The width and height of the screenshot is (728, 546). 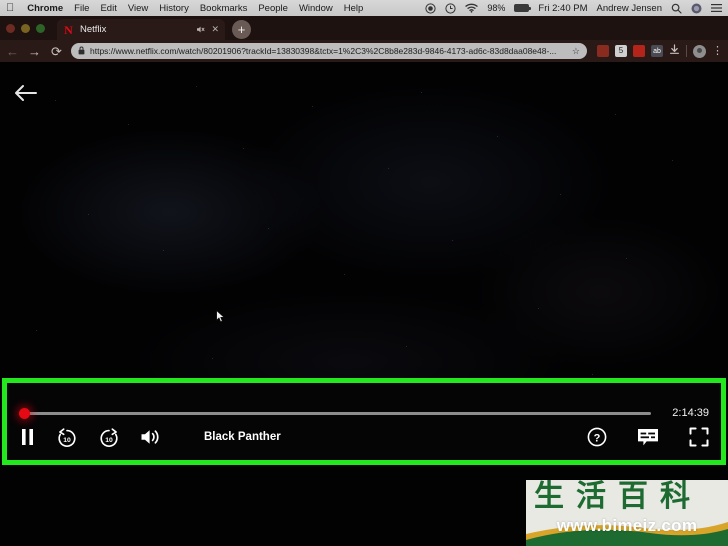 What do you see at coordinates (242, 437) in the screenshot?
I see `video-title-label: Black Panther` at bounding box center [242, 437].